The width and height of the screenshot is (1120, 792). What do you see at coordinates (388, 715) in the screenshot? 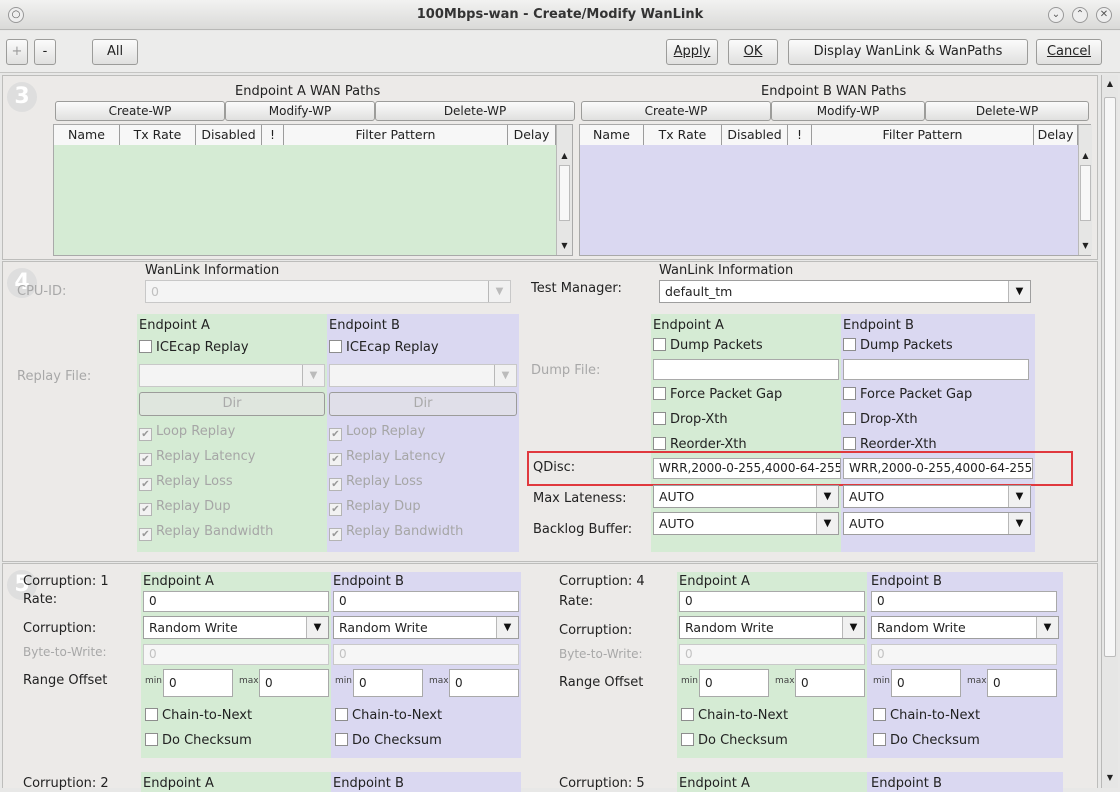
I see `chain-to-next-b-checkbox: Chain-to-Next` at bounding box center [388, 715].